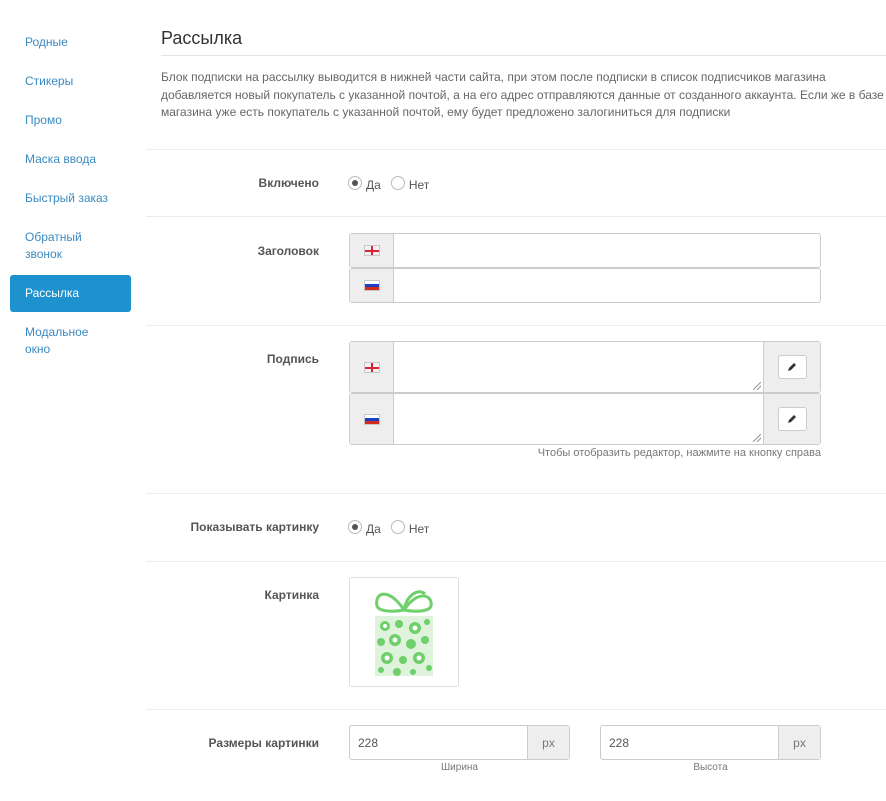 Image resolution: width=886 pixels, height=801 pixels. What do you see at coordinates (459, 767) in the screenshot?
I see `width-caption: Ширина` at bounding box center [459, 767].